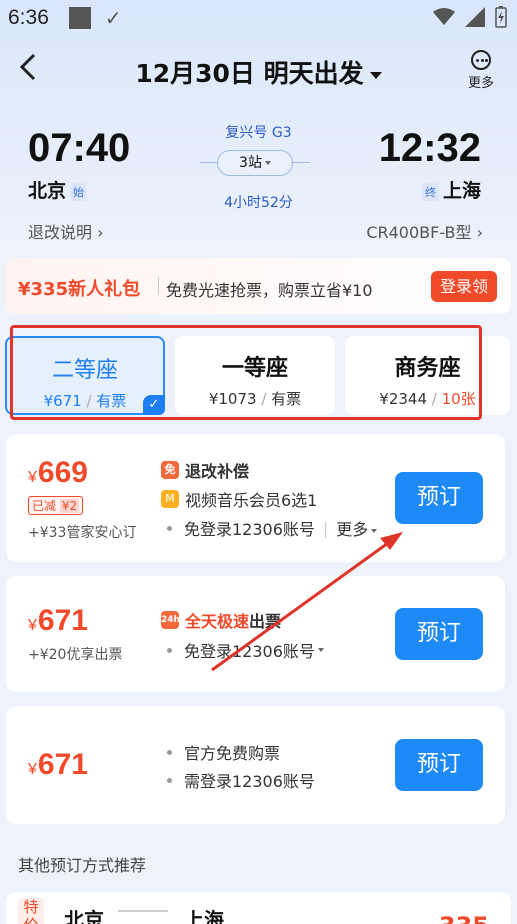  Describe the element at coordinates (232, 753) in the screenshot. I see `feature-text: 官方免费购票` at that location.